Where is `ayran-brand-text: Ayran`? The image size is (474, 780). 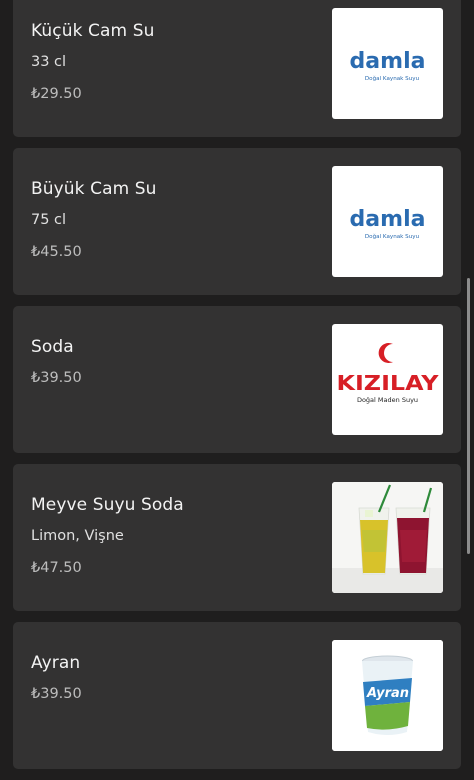
ayran-brand-text: Ayran is located at coordinates (387, 693).